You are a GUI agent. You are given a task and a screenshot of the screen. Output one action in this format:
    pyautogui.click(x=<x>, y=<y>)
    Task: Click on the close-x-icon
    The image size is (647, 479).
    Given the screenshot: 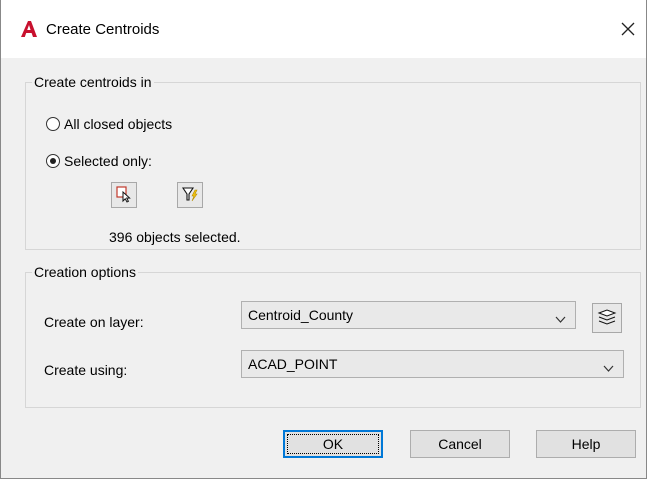 What is the action you would take?
    pyautogui.click(x=628, y=30)
    